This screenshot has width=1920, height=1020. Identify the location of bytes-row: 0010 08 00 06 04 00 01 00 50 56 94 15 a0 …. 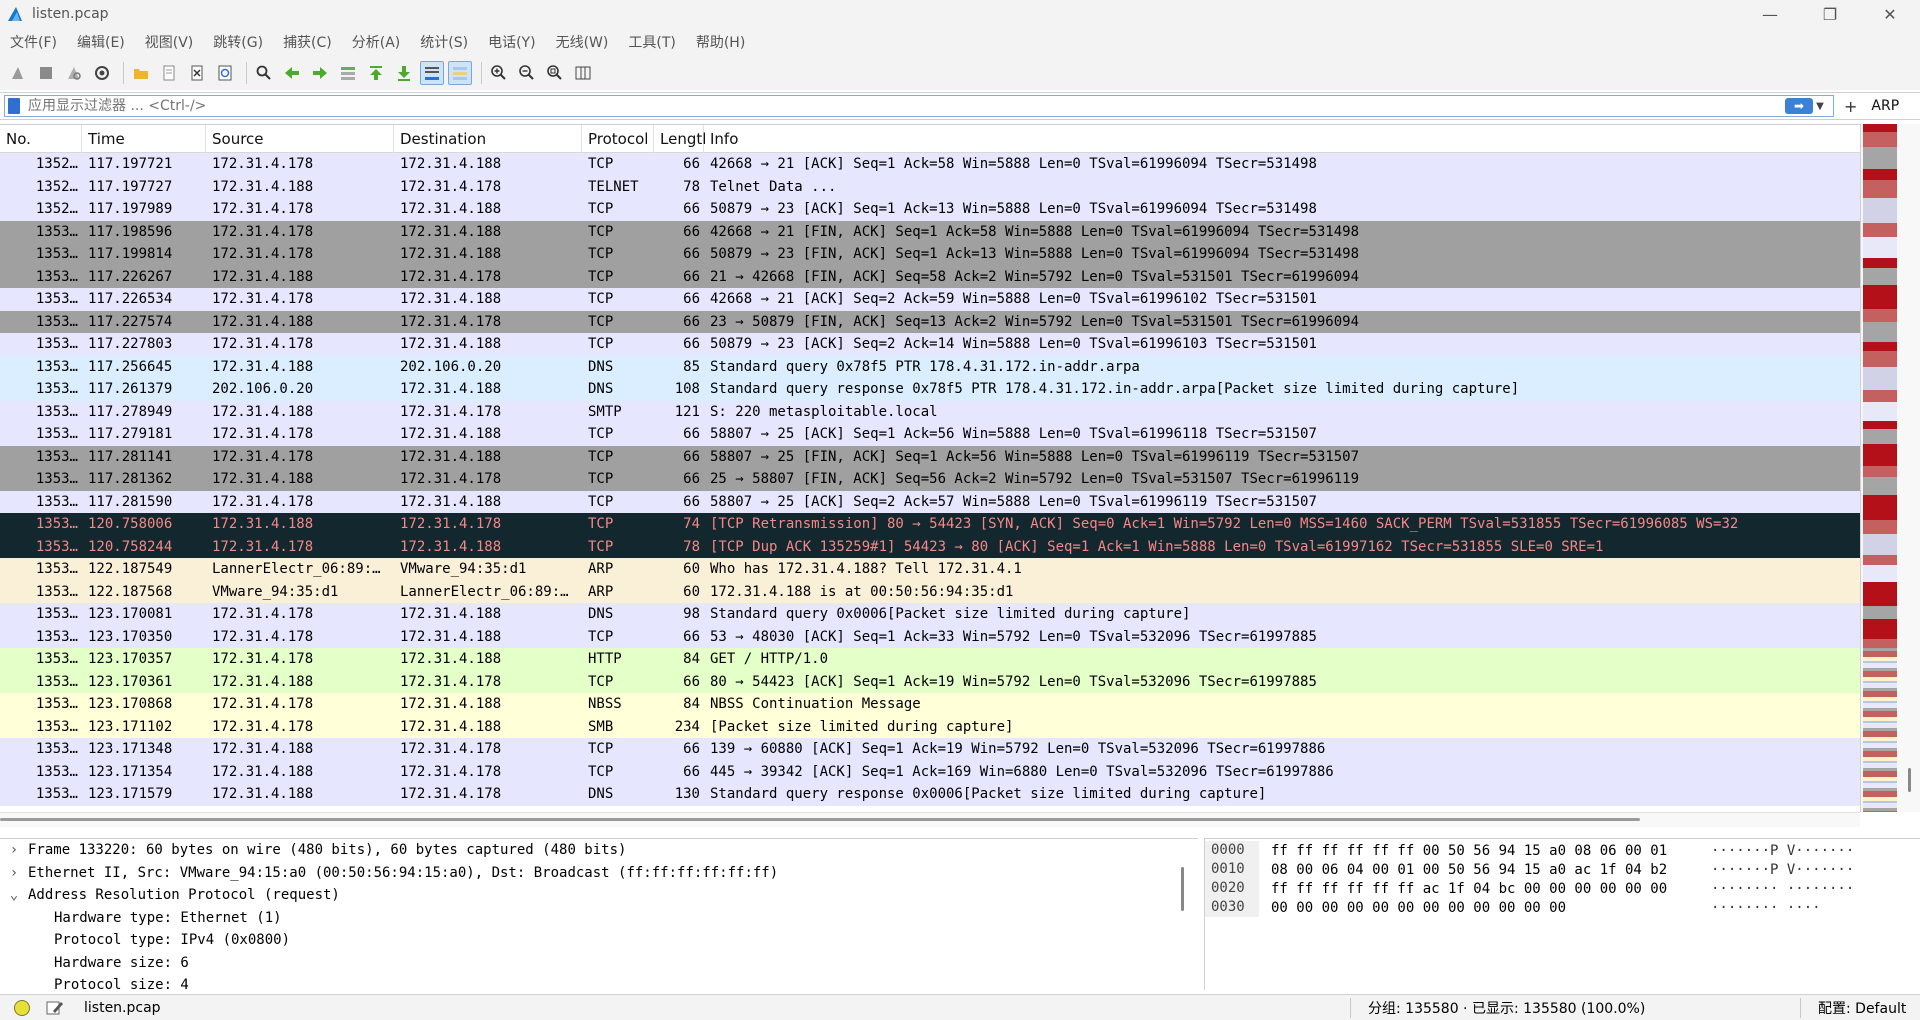
(1562, 869).